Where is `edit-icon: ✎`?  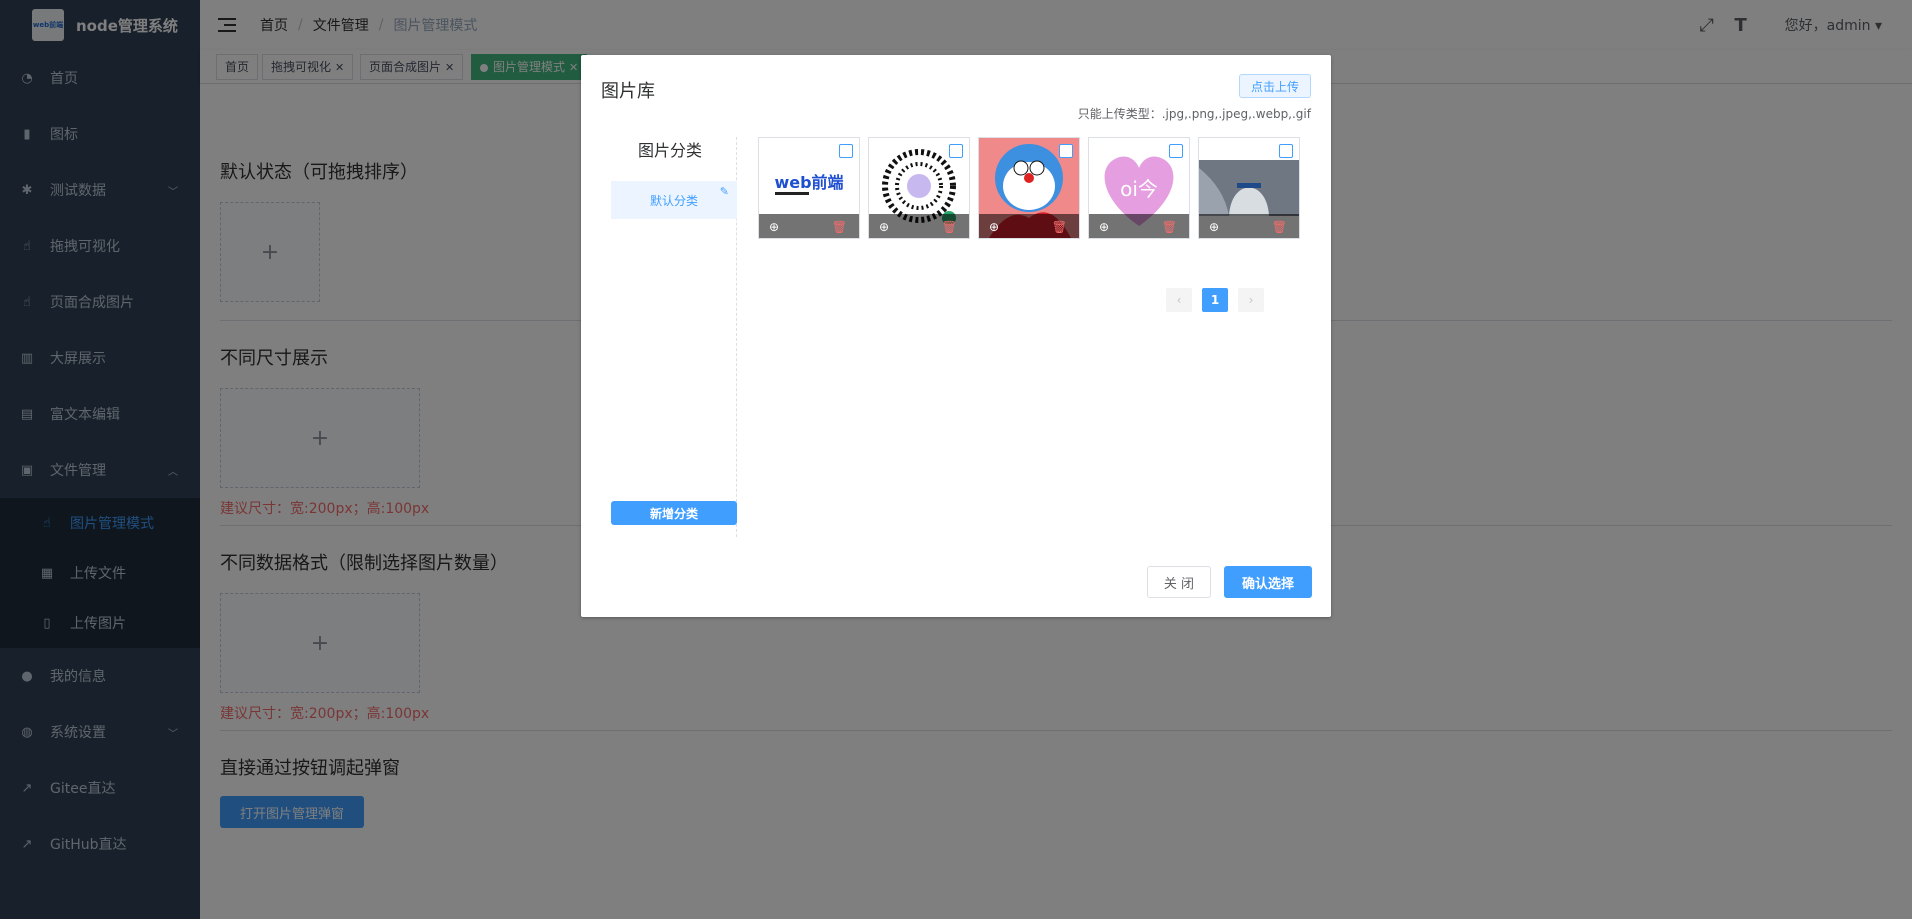
edit-icon: ✎ is located at coordinates (724, 191).